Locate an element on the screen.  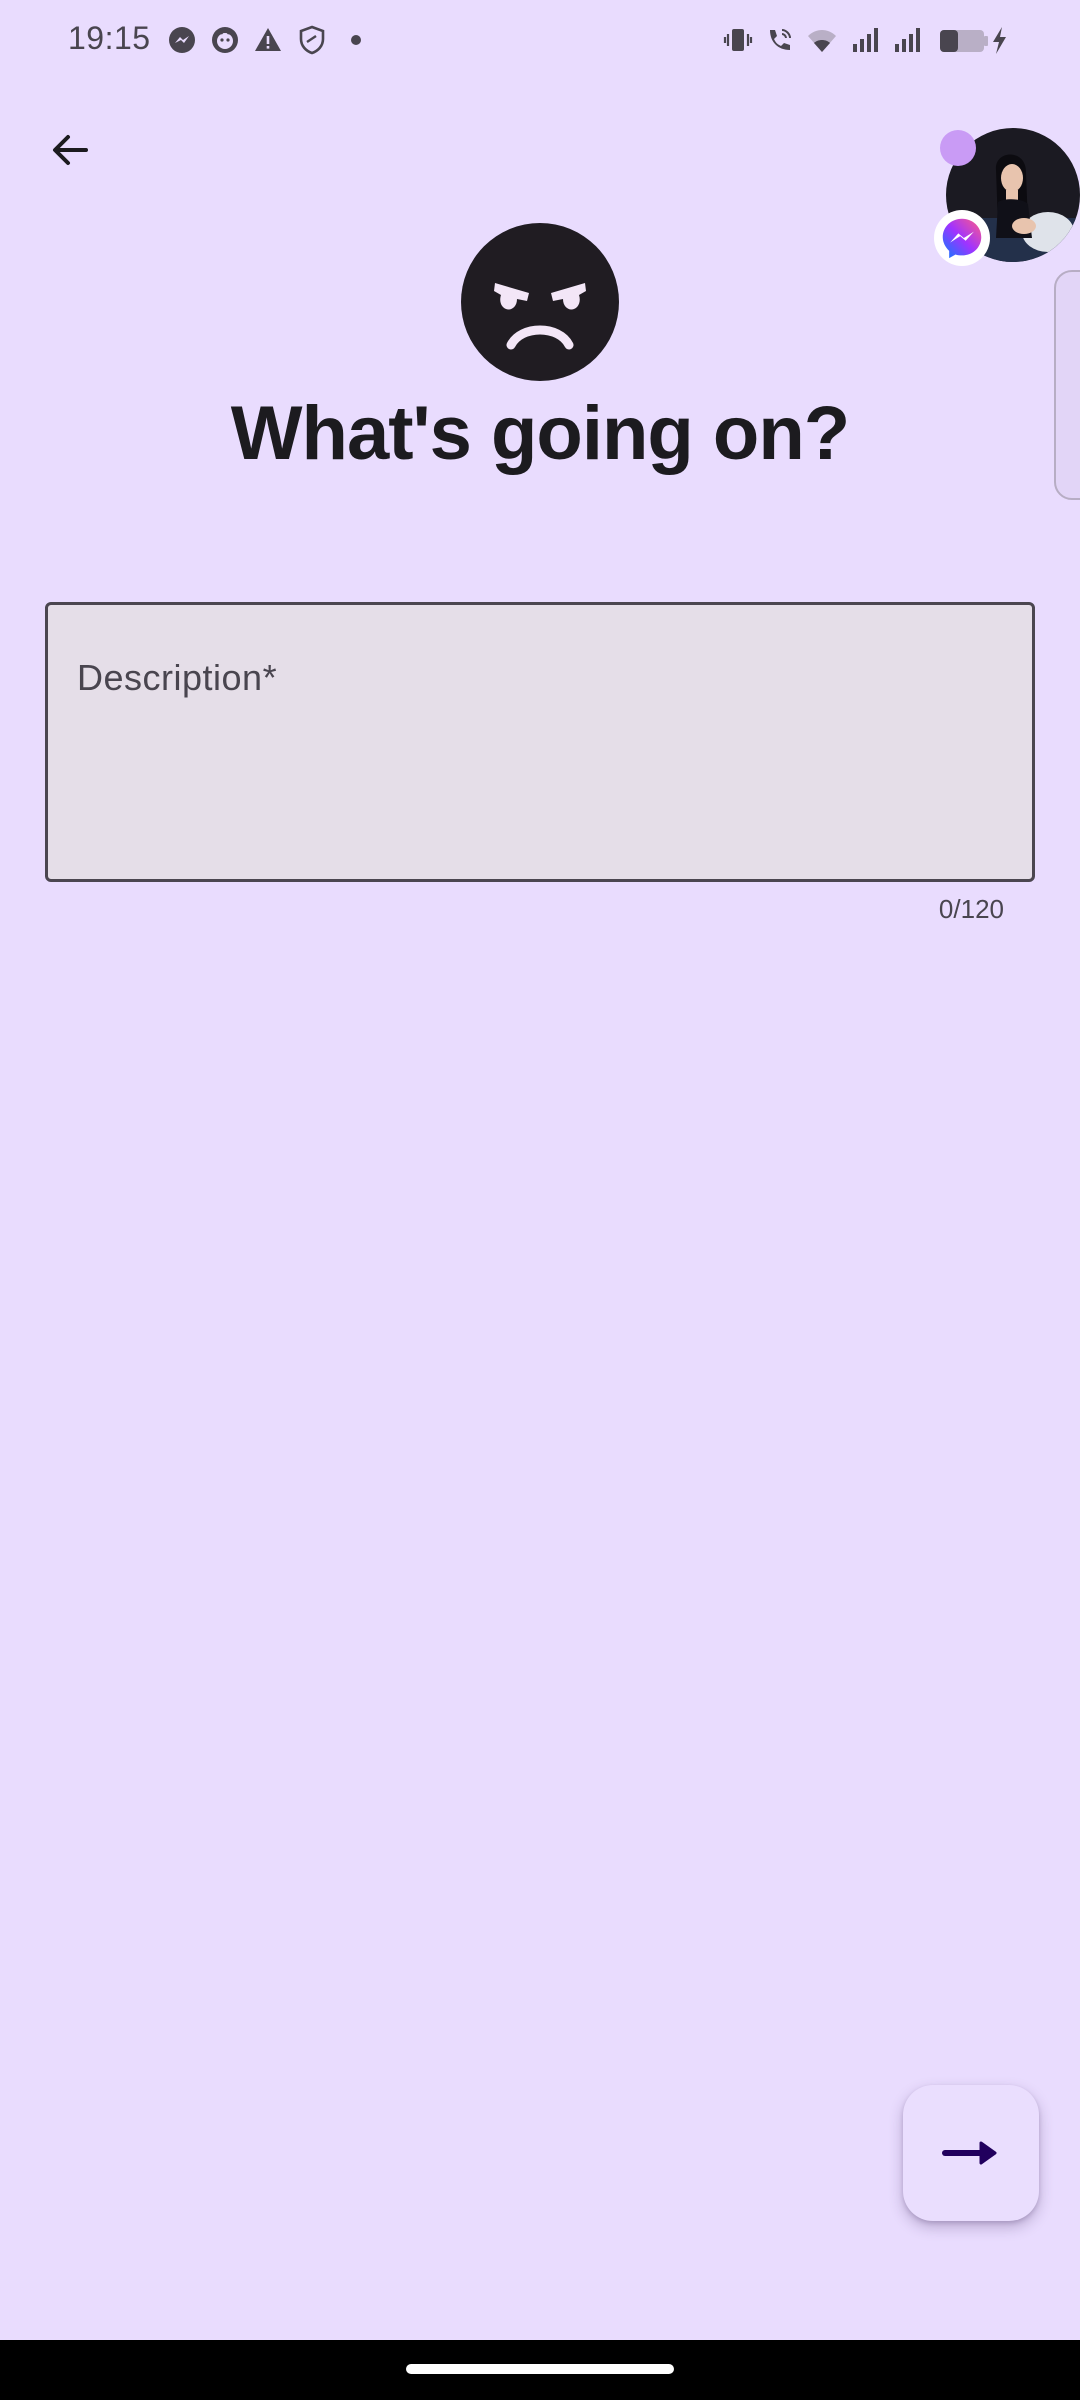
unread-dot is located at coordinates (958, 148).